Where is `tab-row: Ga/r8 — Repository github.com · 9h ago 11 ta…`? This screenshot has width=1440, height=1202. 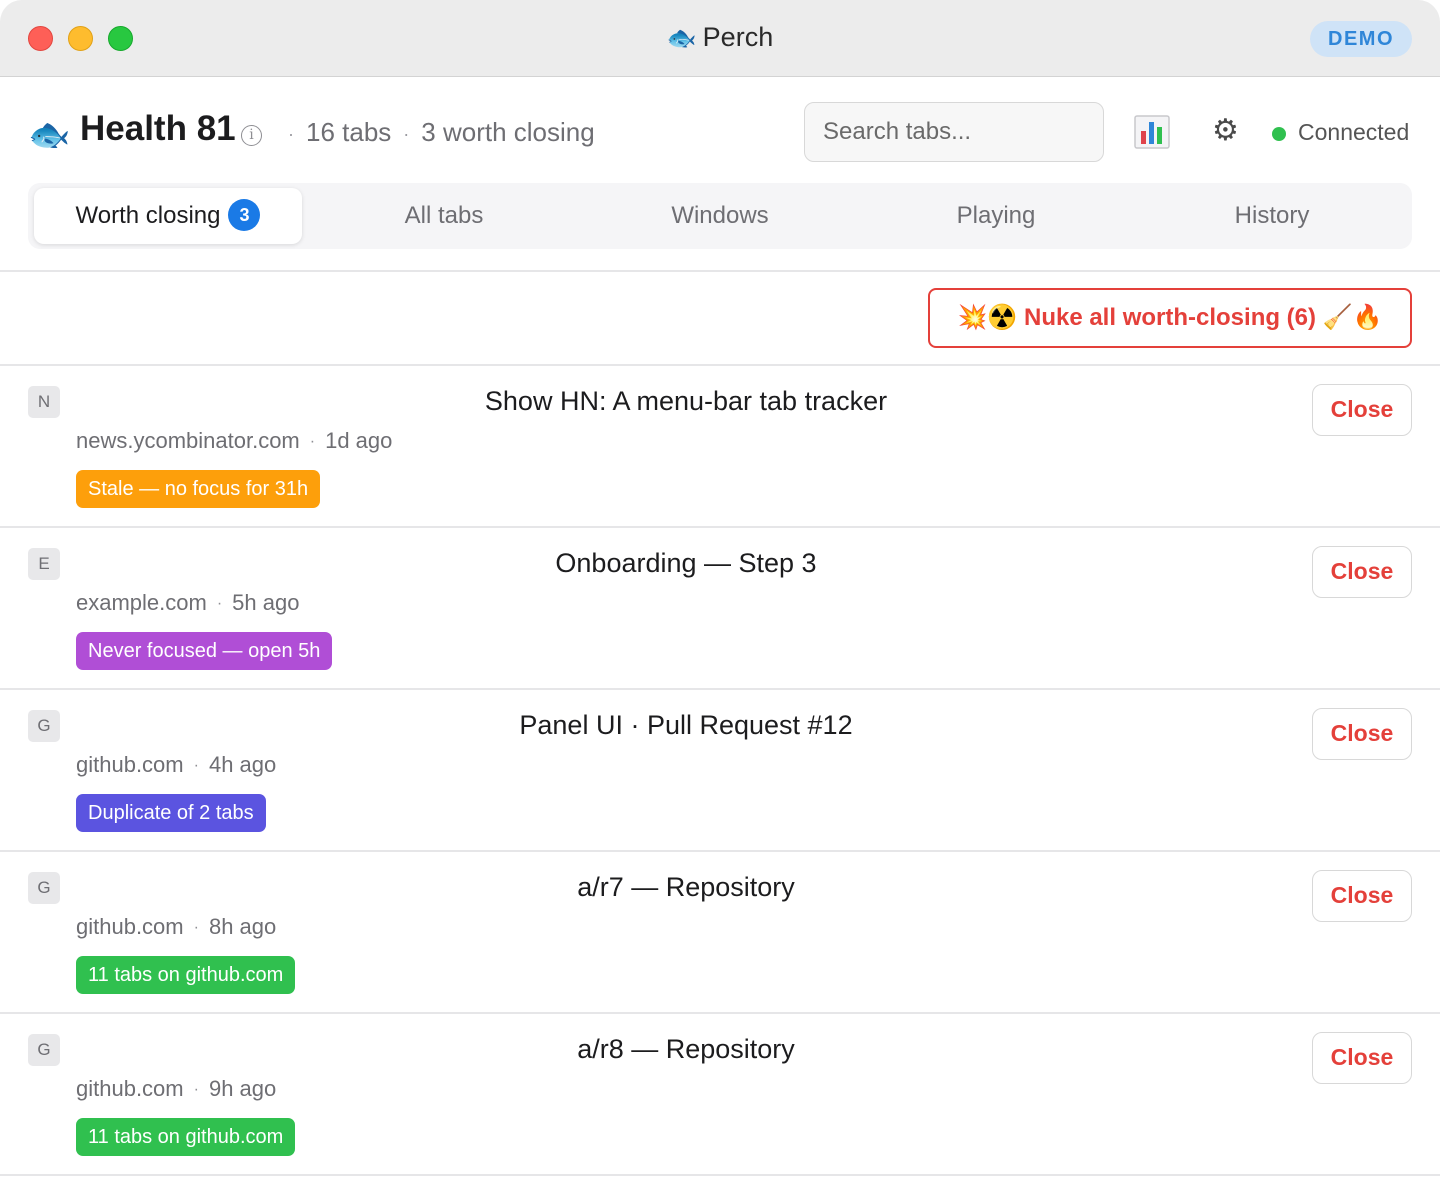 tab-row: Ga/r8 — Repository github.com · 9h ago 11 ta… is located at coordinates (720, 1093).